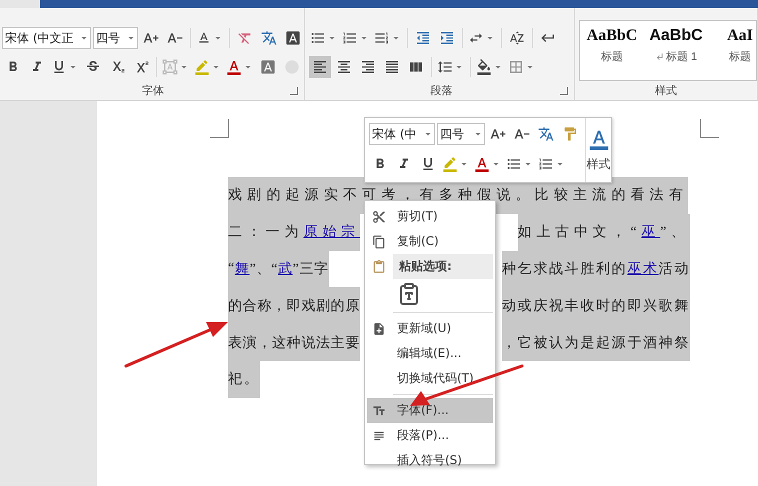 Image resolution: width=758 pixels, height=486 pixels. I want to click on styles-button: 样式, so click(598, 150).